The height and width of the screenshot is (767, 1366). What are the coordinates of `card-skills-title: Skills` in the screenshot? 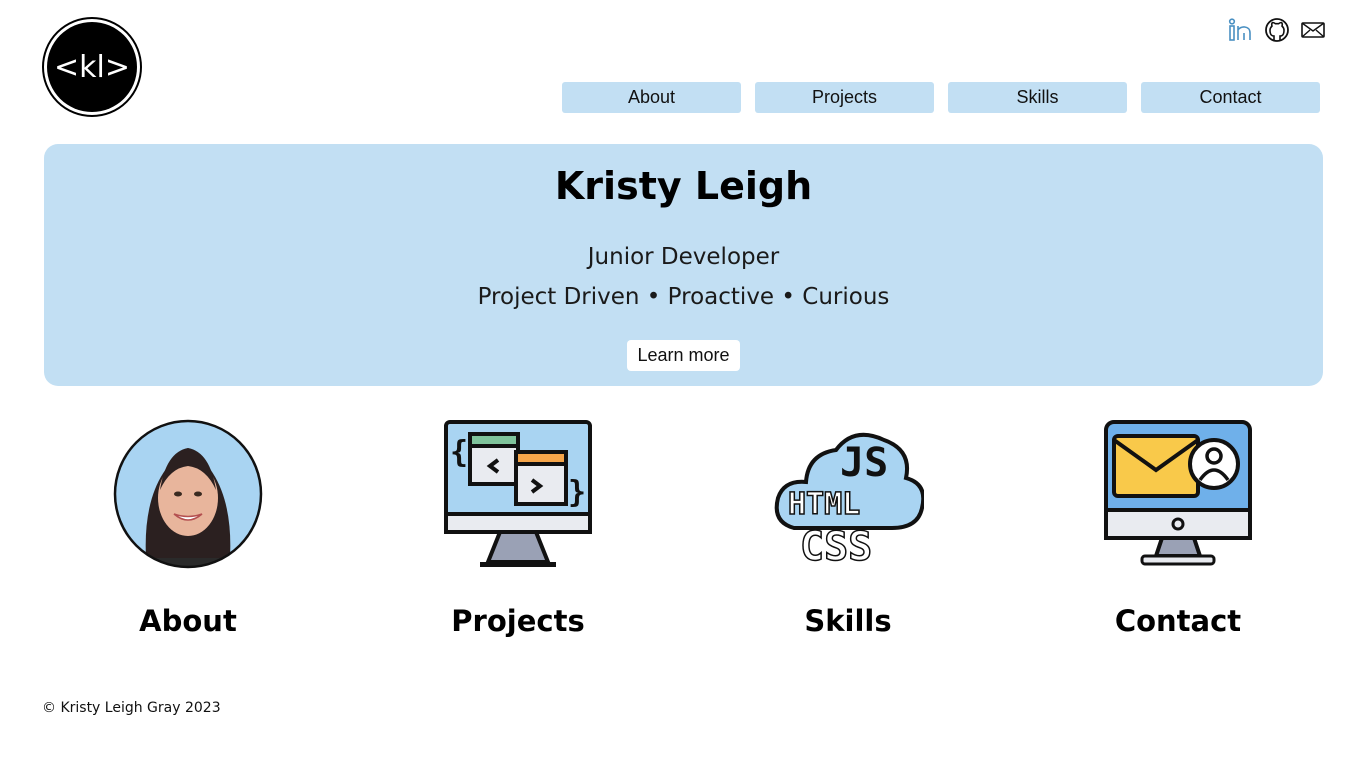 It's located at (848, 621).